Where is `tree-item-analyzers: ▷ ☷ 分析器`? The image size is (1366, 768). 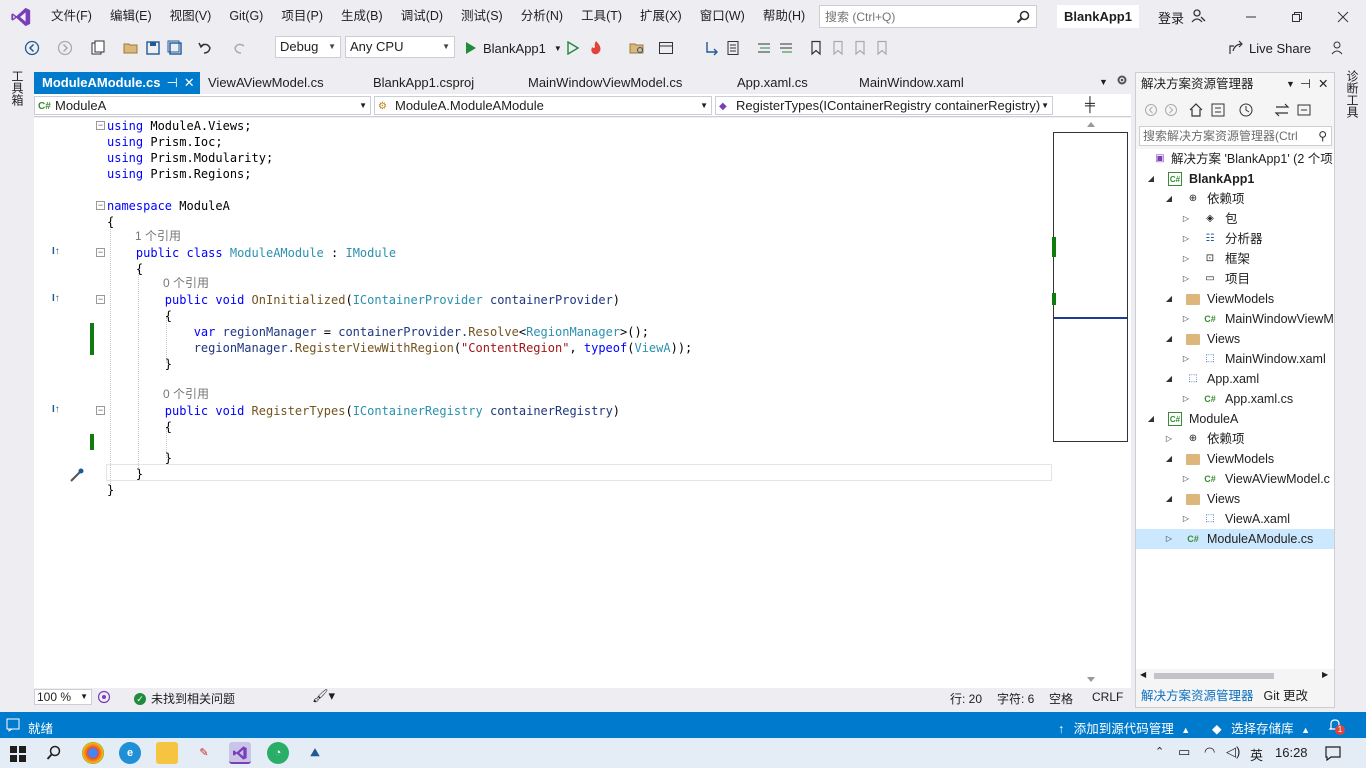
tree-item-analyzers: ▷ ☷ 分析器 is located at coordinates (1235, 239).